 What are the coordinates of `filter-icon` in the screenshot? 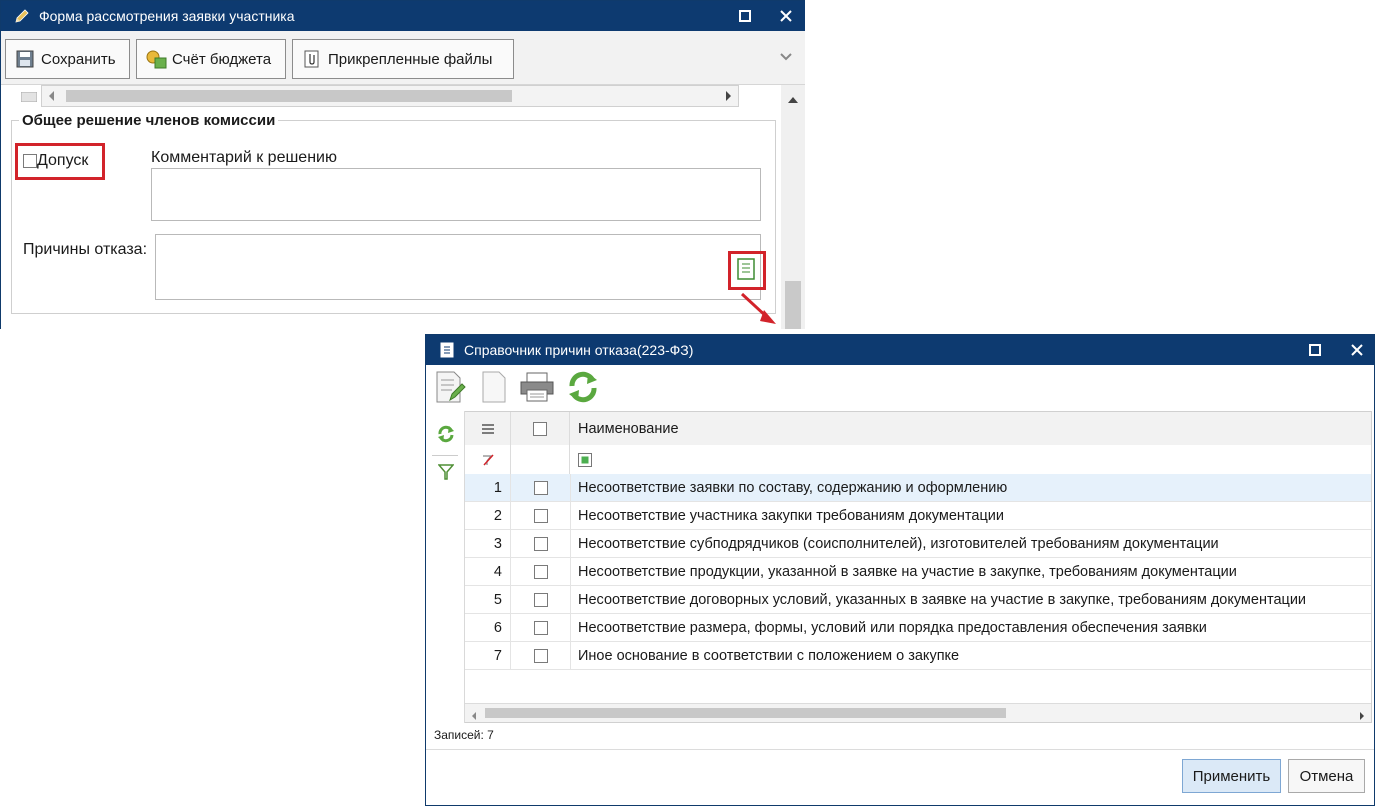 It's located at (446, 474).